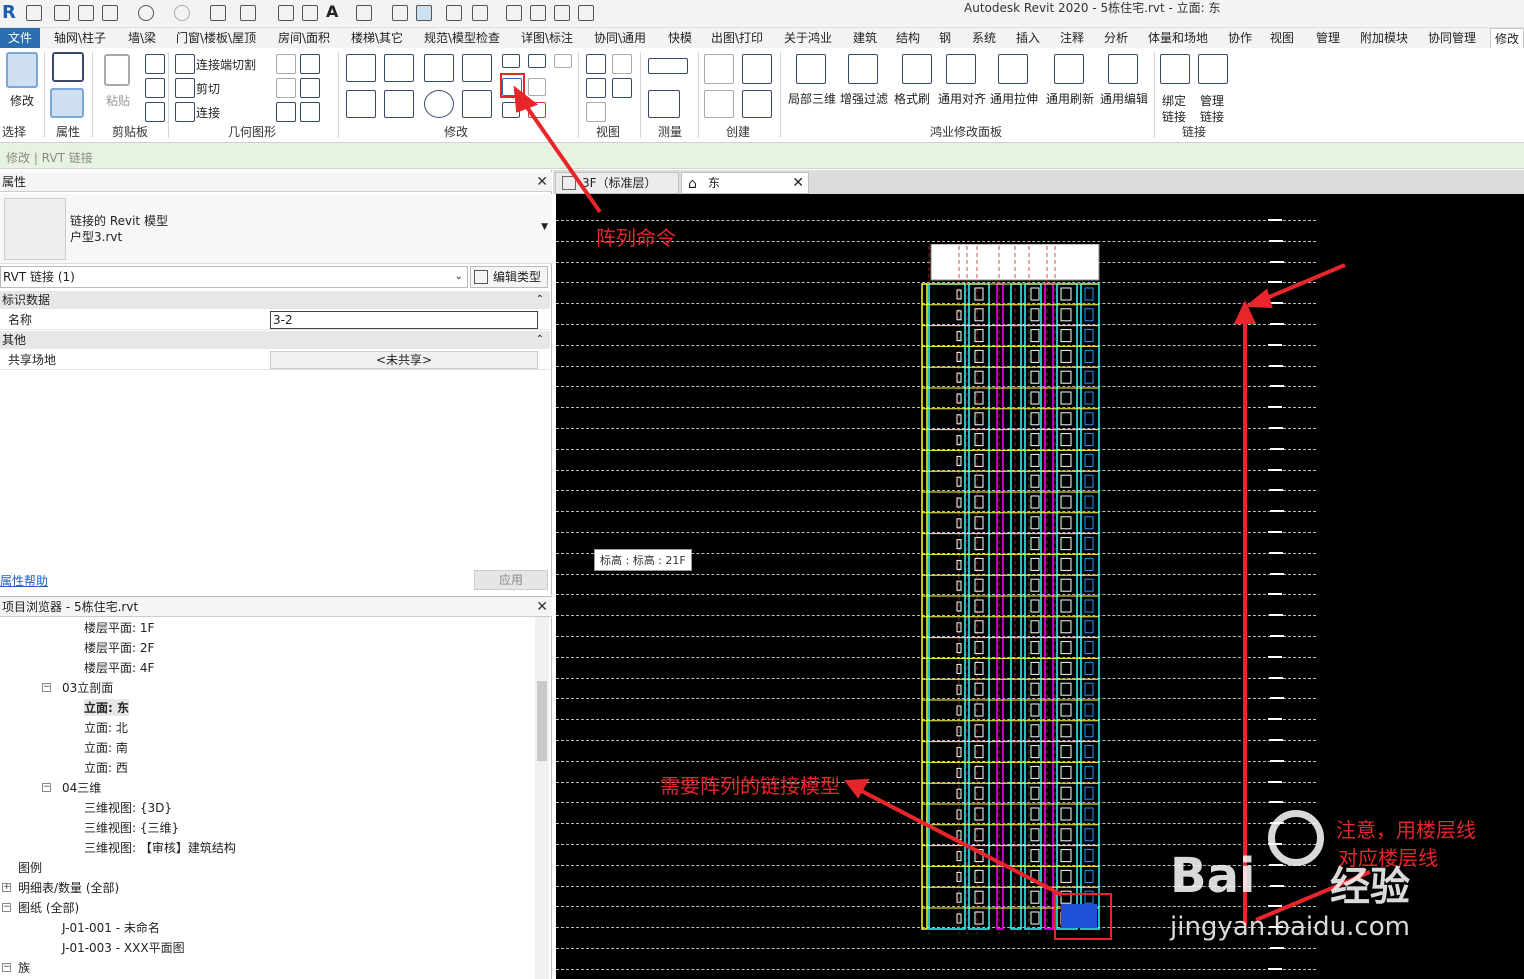  What do you see at coordinates (745, 183) in the screenshot?
I see `view-tab-east: ⌂ 东 ✕` at bounding box center [745, 183].